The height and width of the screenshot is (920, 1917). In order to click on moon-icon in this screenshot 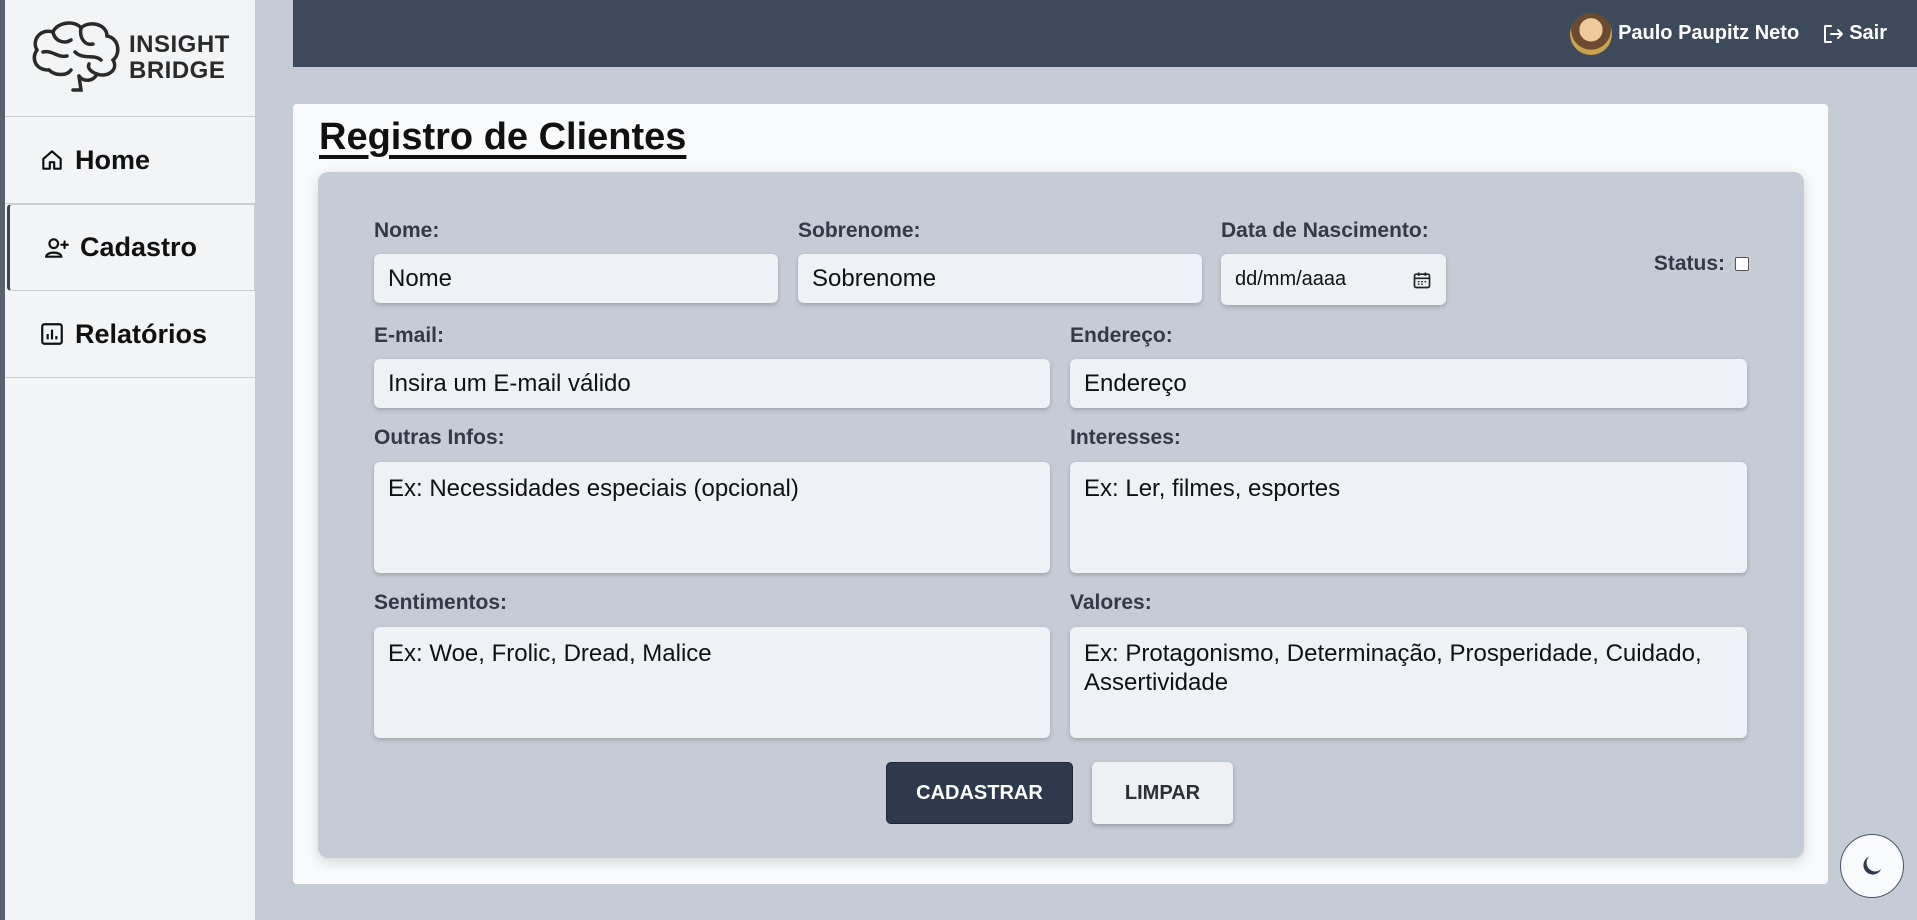, I will do `click(1872, 865)`.